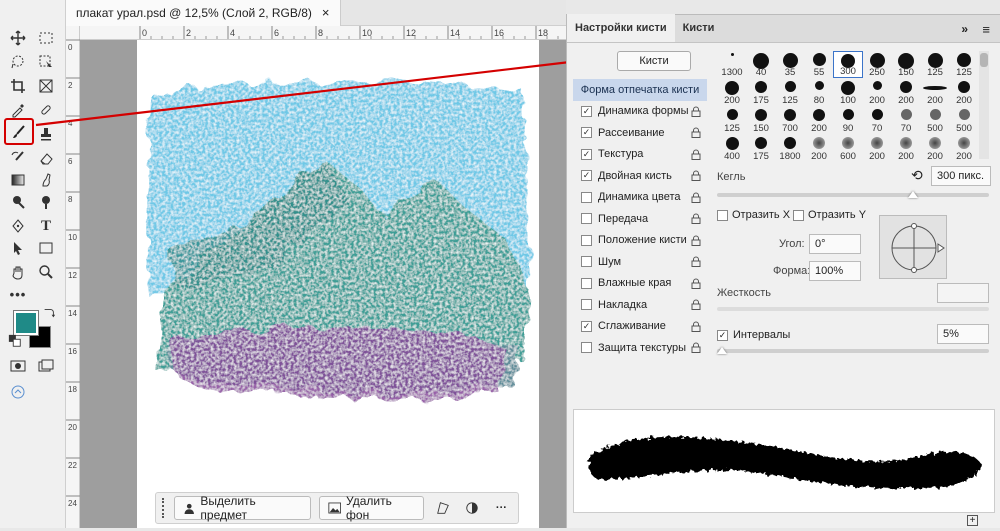 Image resolution: width=1000 pixels, height=531 pixels. I want to click on healing-brush-icon, so click(46, 110).